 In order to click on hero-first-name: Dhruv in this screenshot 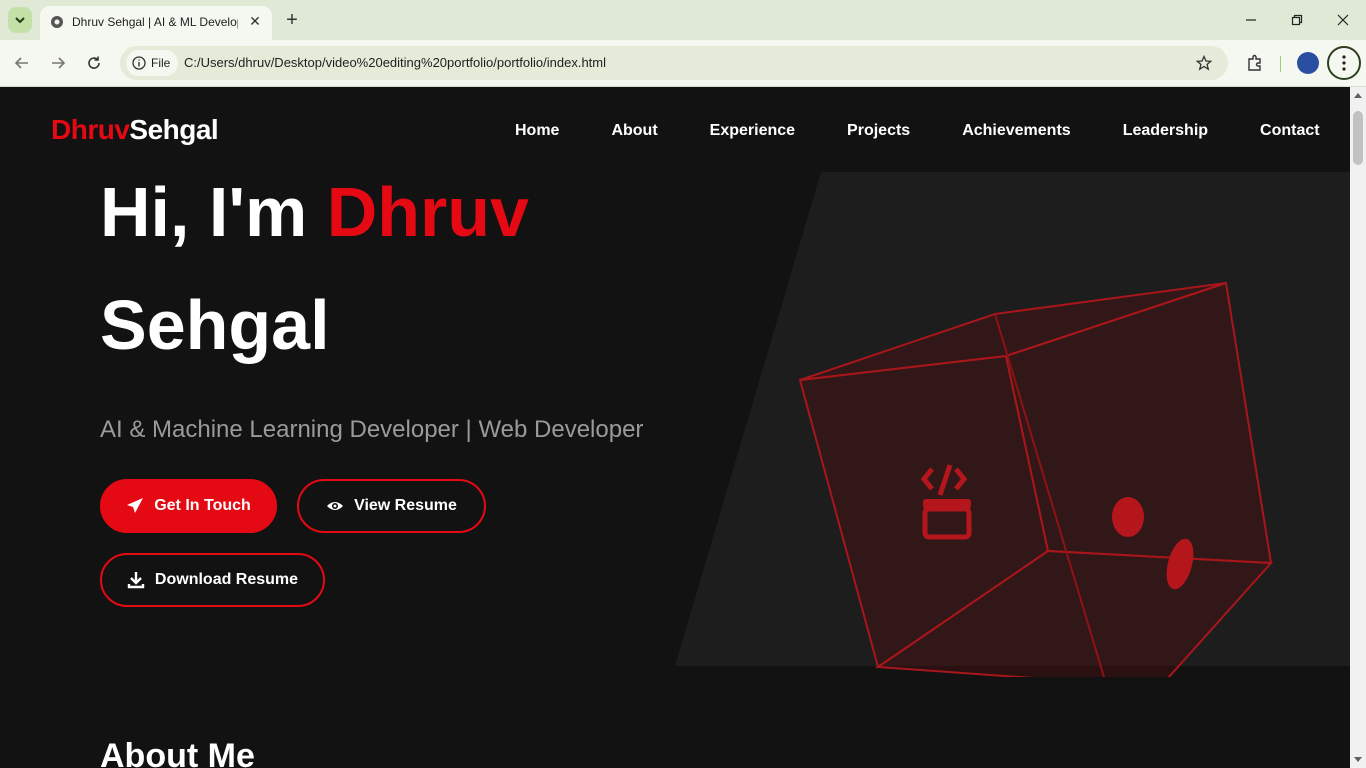, I will do `click(427, 212)`.